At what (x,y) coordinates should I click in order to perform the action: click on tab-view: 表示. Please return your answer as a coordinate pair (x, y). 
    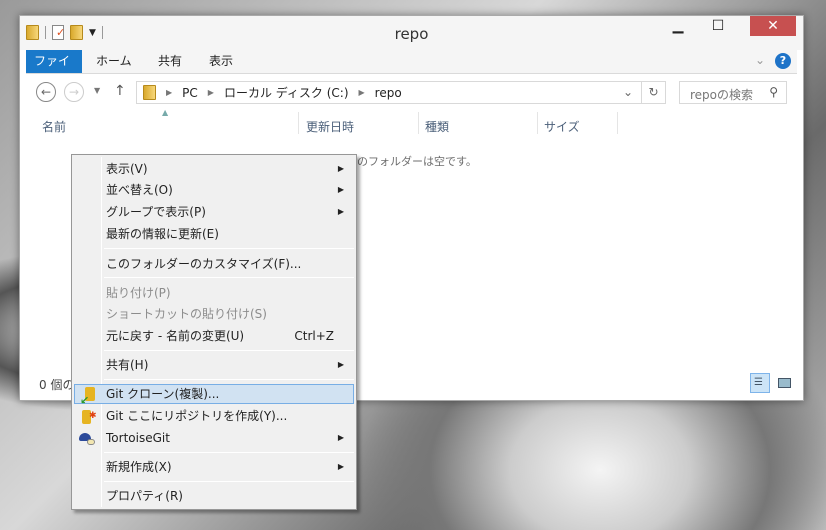
    Looking at the image, I should click on (221, 61).